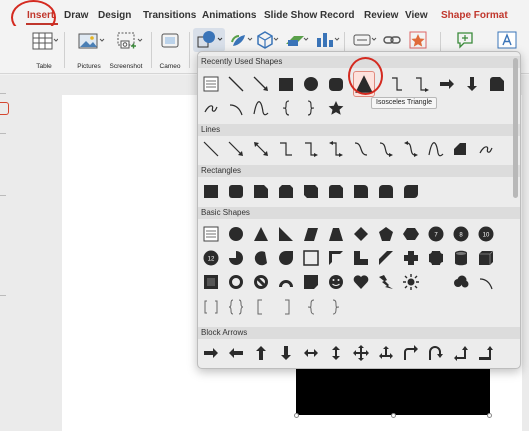 The width and height of the screenshot is (529, 431). I want to click on arrow-left, so click(236, 353).